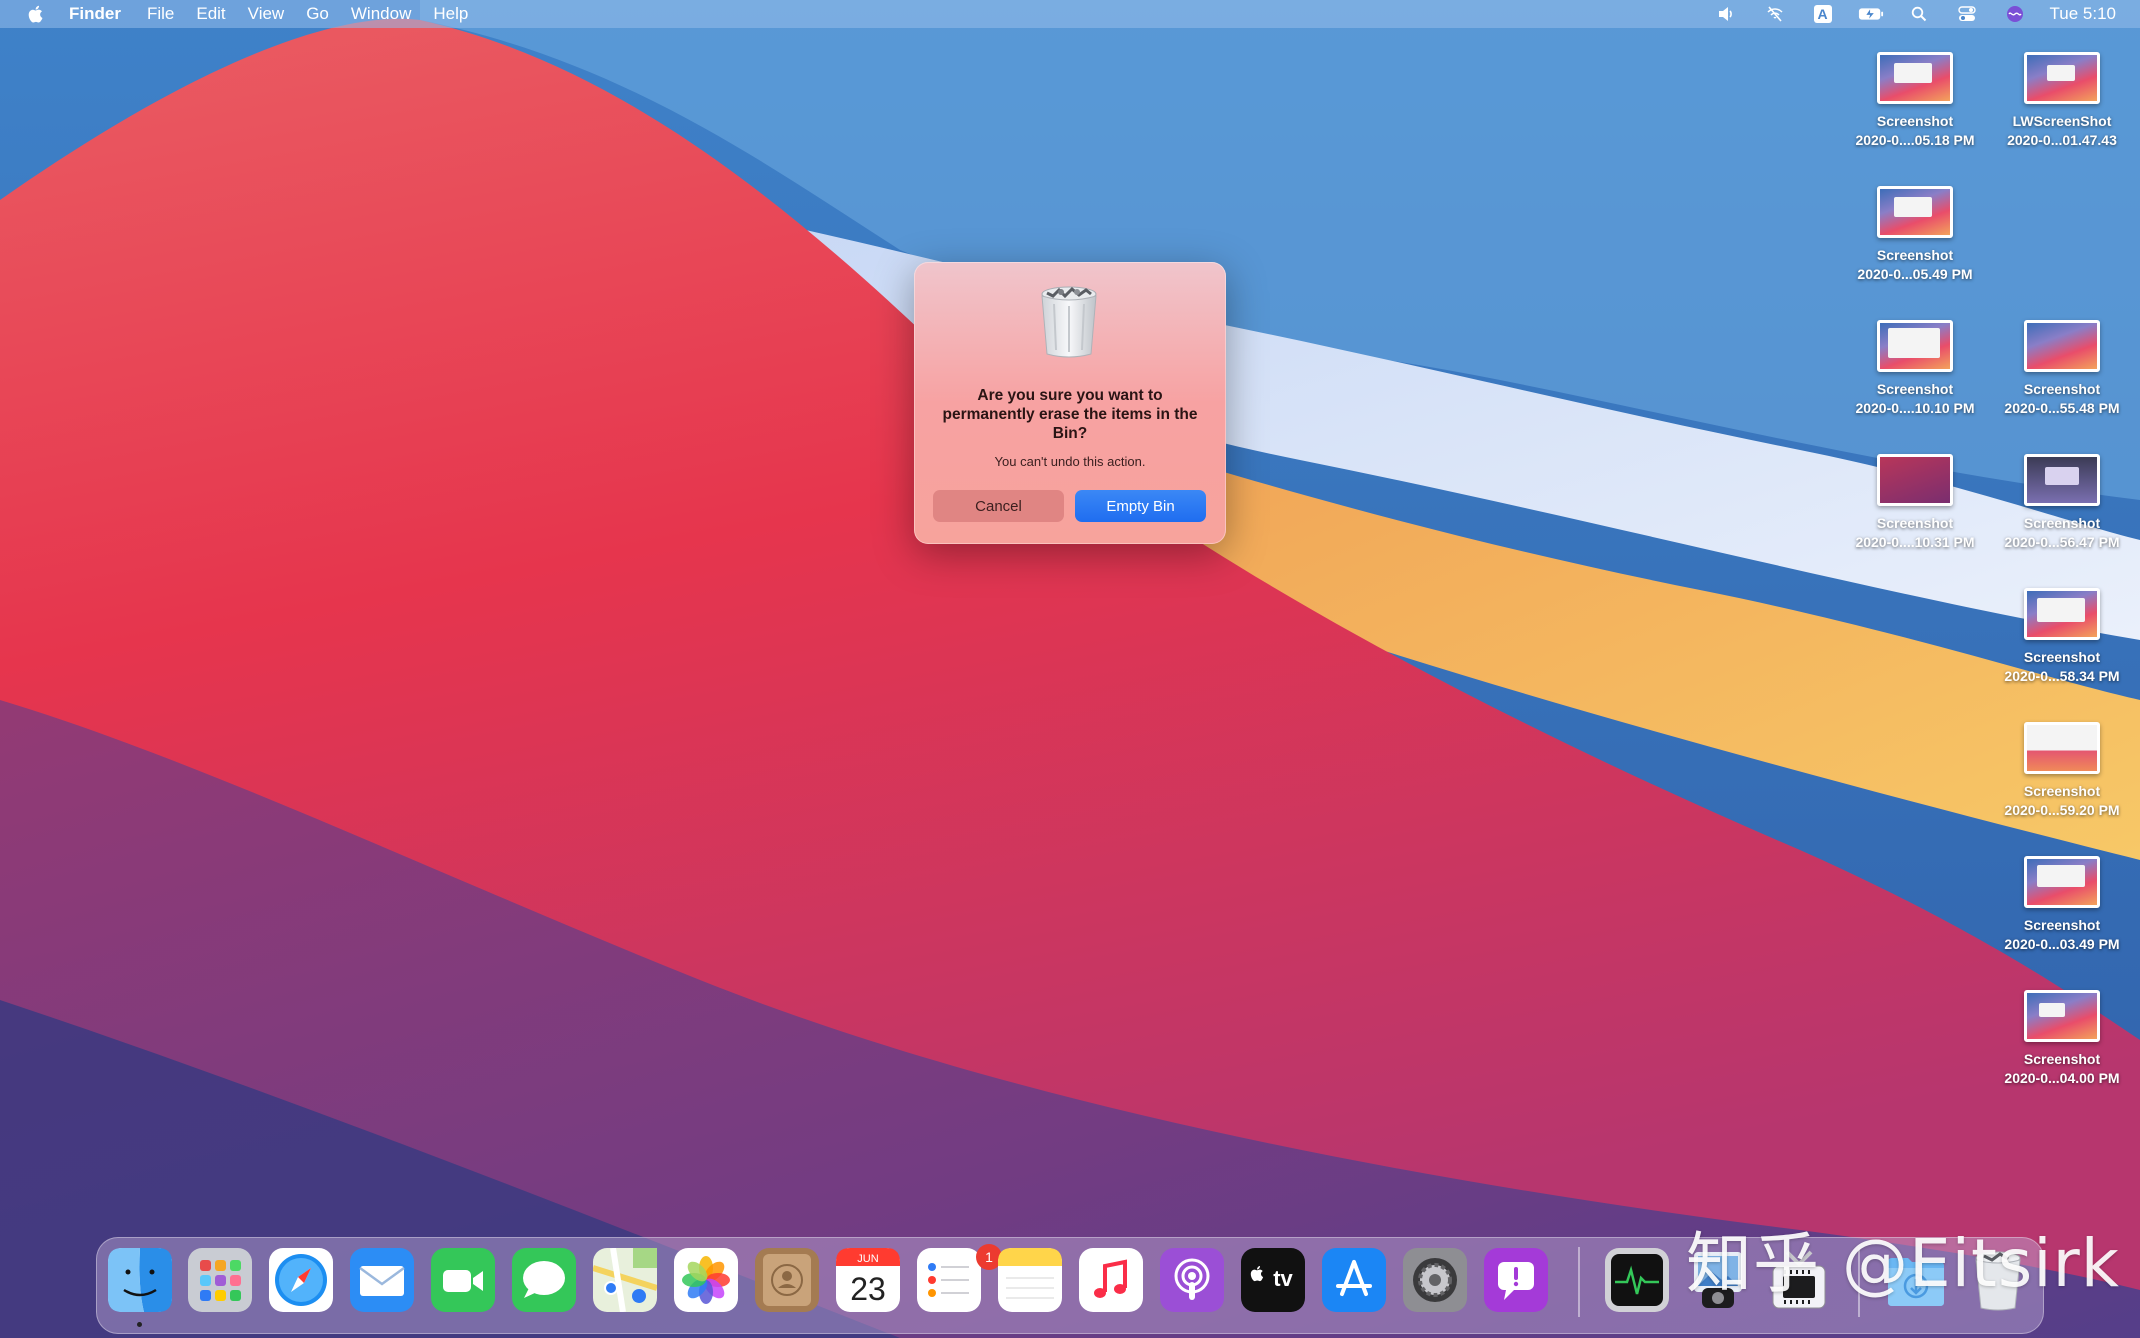 The image size is (2140, 1338). Describe the element at coordinates (2062, 934) in the screenshot. I see `file-name: Screenshot 2020-0...03.49 PM` at that location.